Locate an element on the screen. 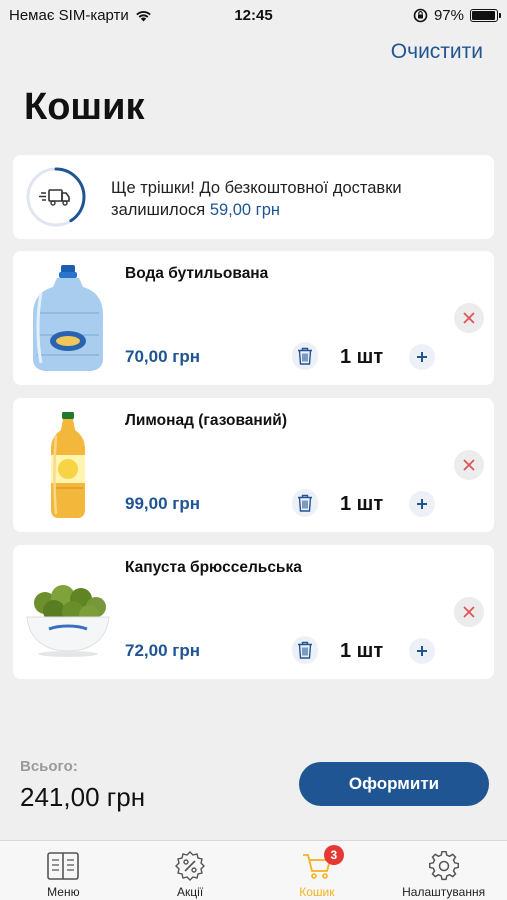 Image resolution: width=507 pixels, height=900 pixels. tab-settings: Налаштування is located at coordinates (443, 870).